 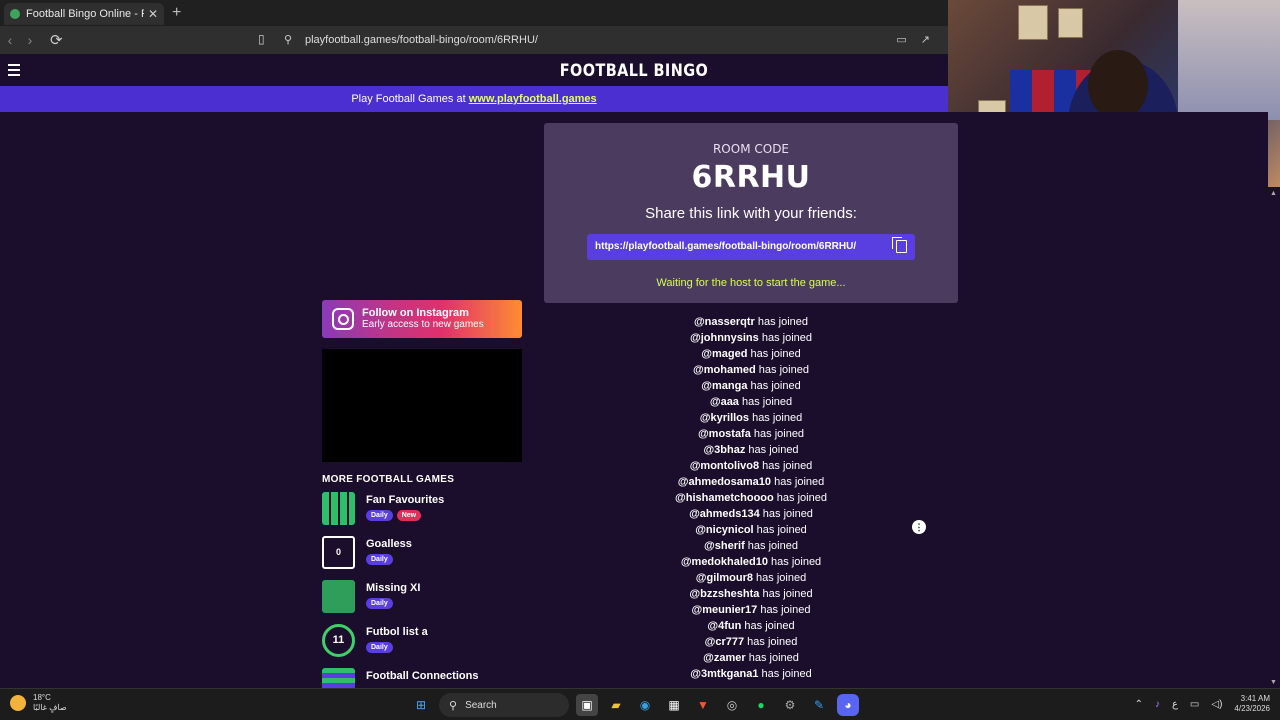 I want to click on accessibility-icon: ⋮, so click(x=919, y=527).